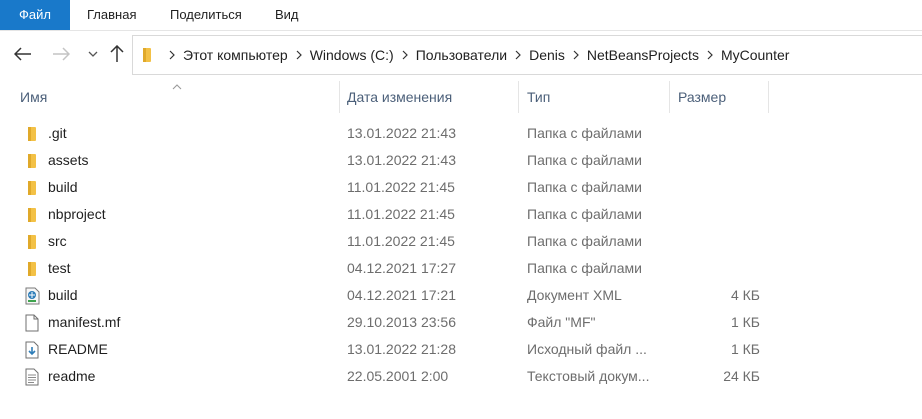 Image resolution: width=922 pixels, height=419 pixels. What do you see at coordinates (206, 15) in the screenshot?
I see `tab-share: Поделиться` at bounding box center [206, 15].